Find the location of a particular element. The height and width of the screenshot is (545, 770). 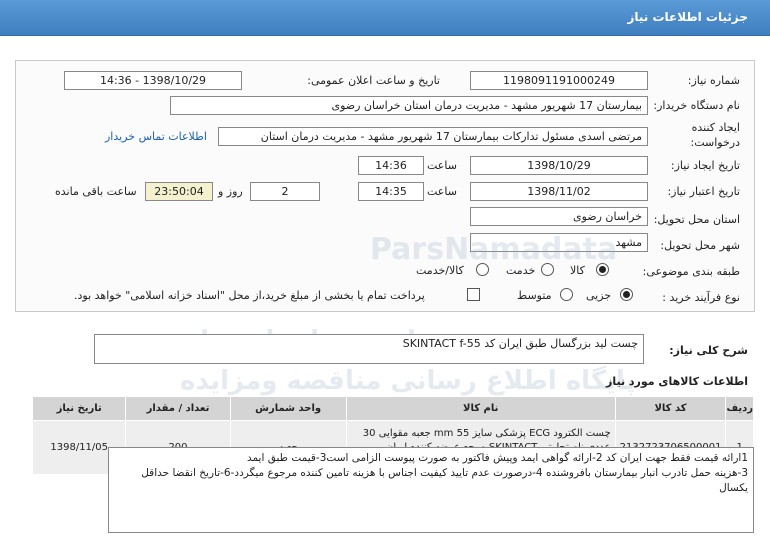

category-goods-radio is located at coordinates (602, 269).